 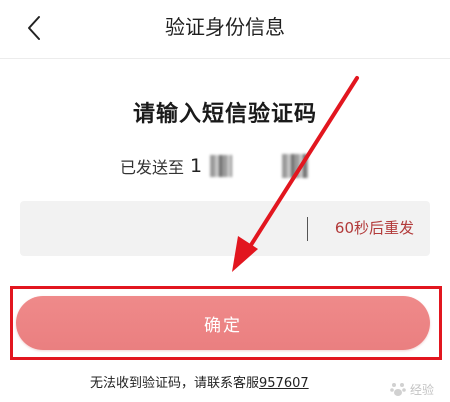 What do you see at coordinates (307, 229) in the screenshot?
I see `input-divider` at bounding box center [307, 229].